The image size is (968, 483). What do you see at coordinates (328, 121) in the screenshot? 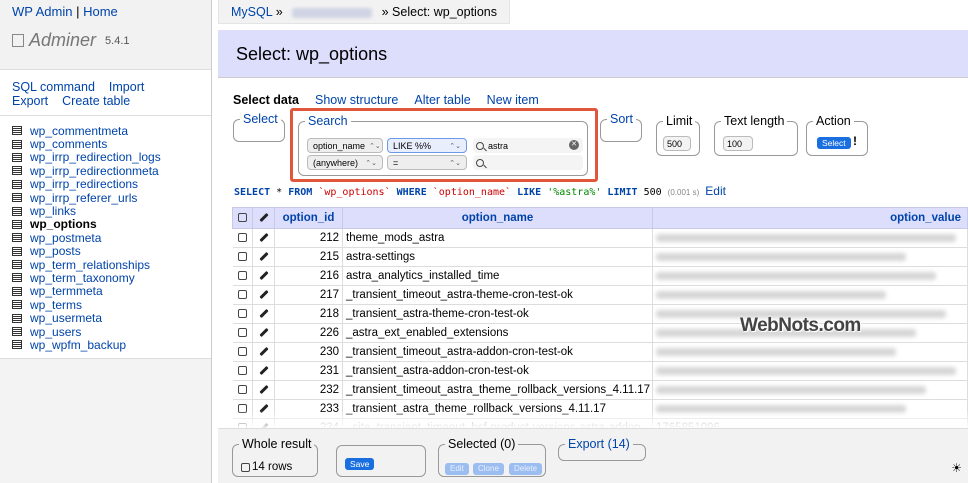
I see `search-legend: Search` at bounding box center [328, 121].